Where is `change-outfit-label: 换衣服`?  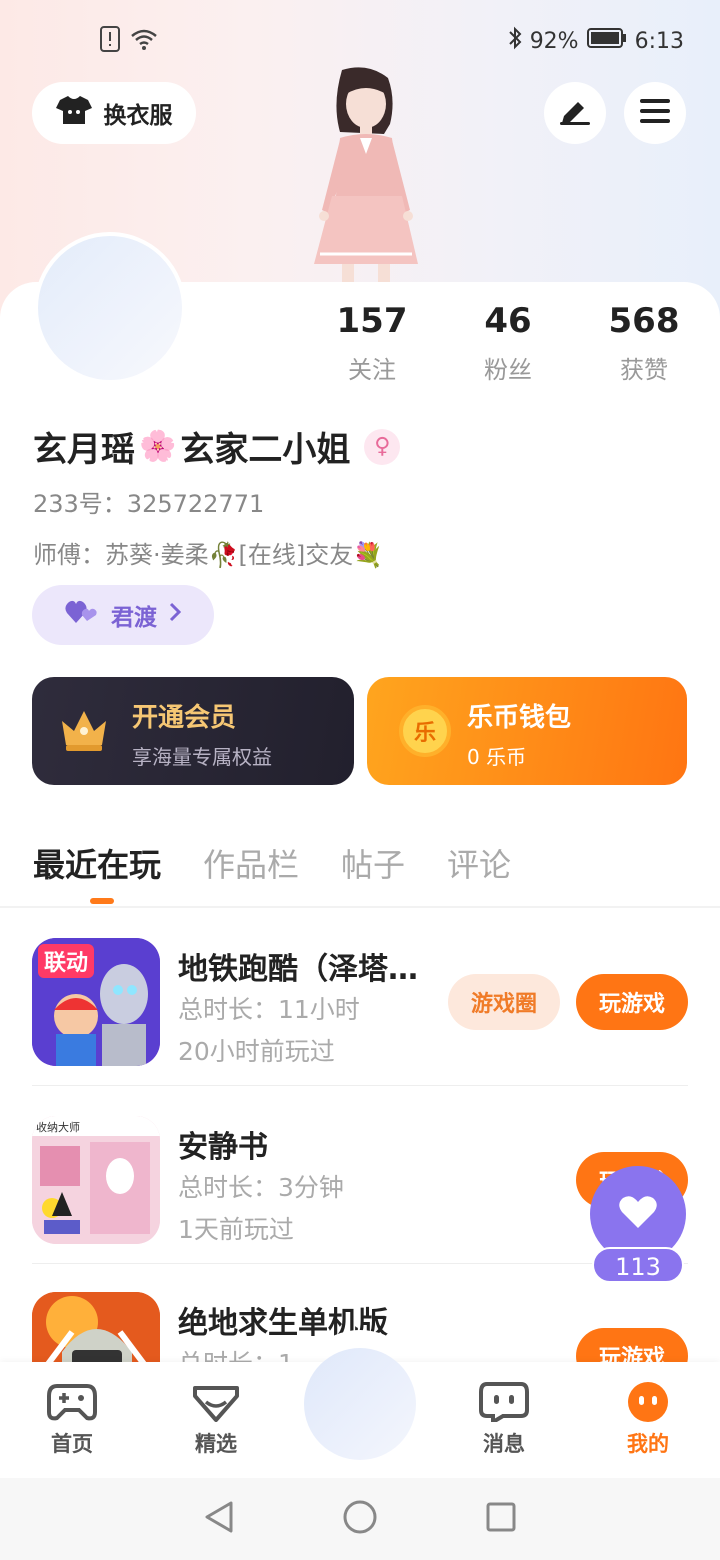 change-outfit-label: 换衣服 is located at coordinates (138, 116).